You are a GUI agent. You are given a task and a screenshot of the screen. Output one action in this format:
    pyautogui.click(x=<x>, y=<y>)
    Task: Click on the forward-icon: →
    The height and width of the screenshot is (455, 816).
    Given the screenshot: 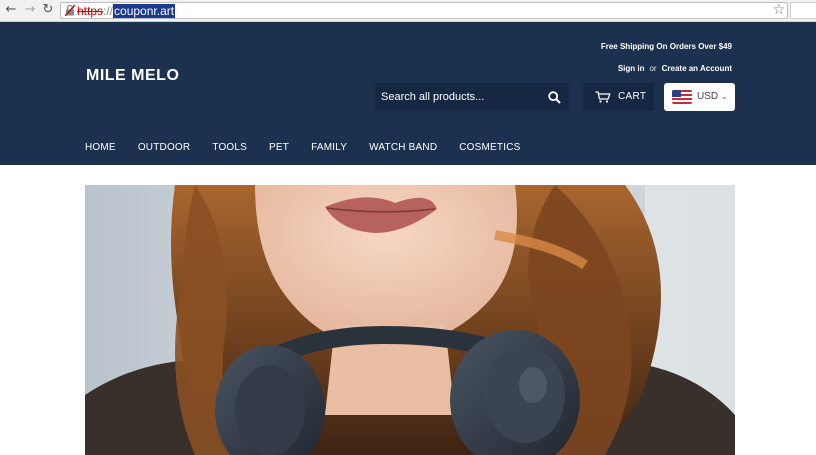 What is the action you would take?
    pyautogui.click(x=30, y=10)
    